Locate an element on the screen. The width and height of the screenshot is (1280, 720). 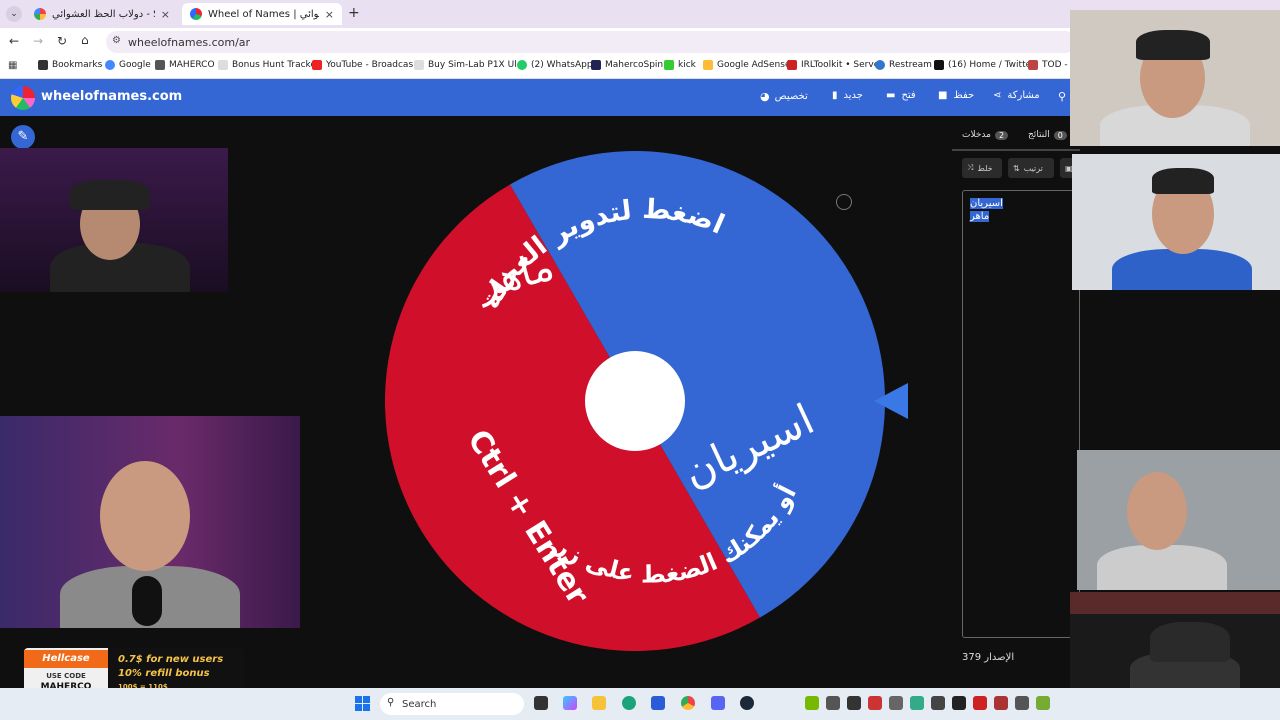
fullscreen-icon is located at coordinates (844, 202).